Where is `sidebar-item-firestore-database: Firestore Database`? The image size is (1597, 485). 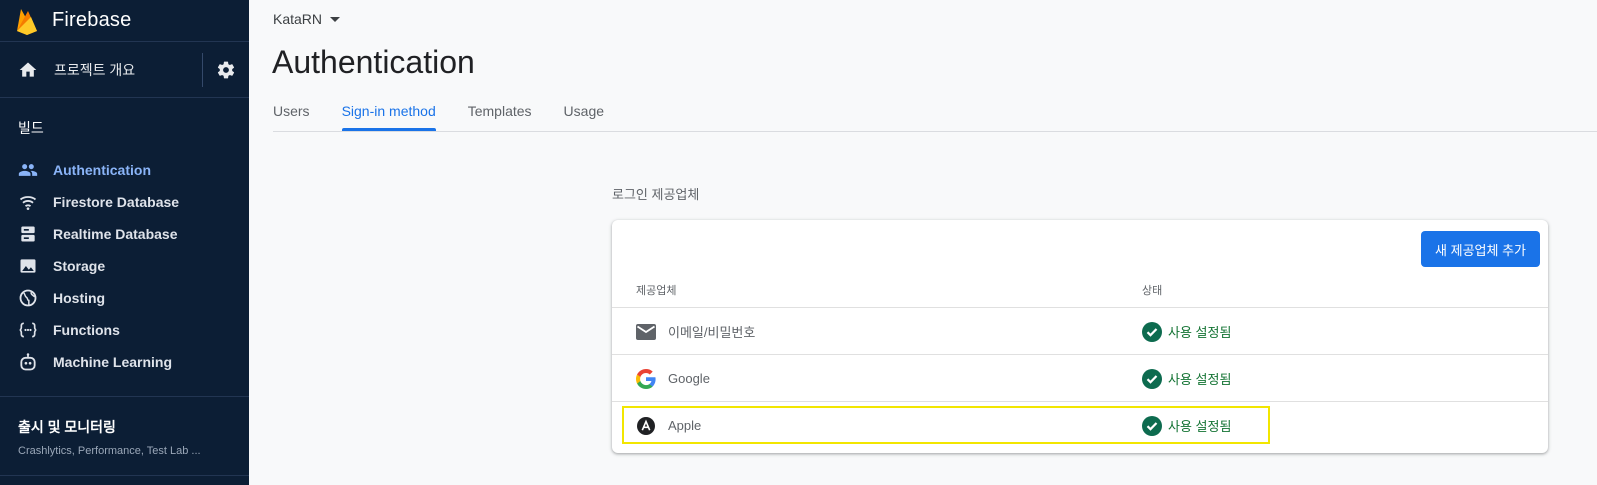 sidebar-item-firestore-database: Firestore Database is located at coordinates (124, 202).